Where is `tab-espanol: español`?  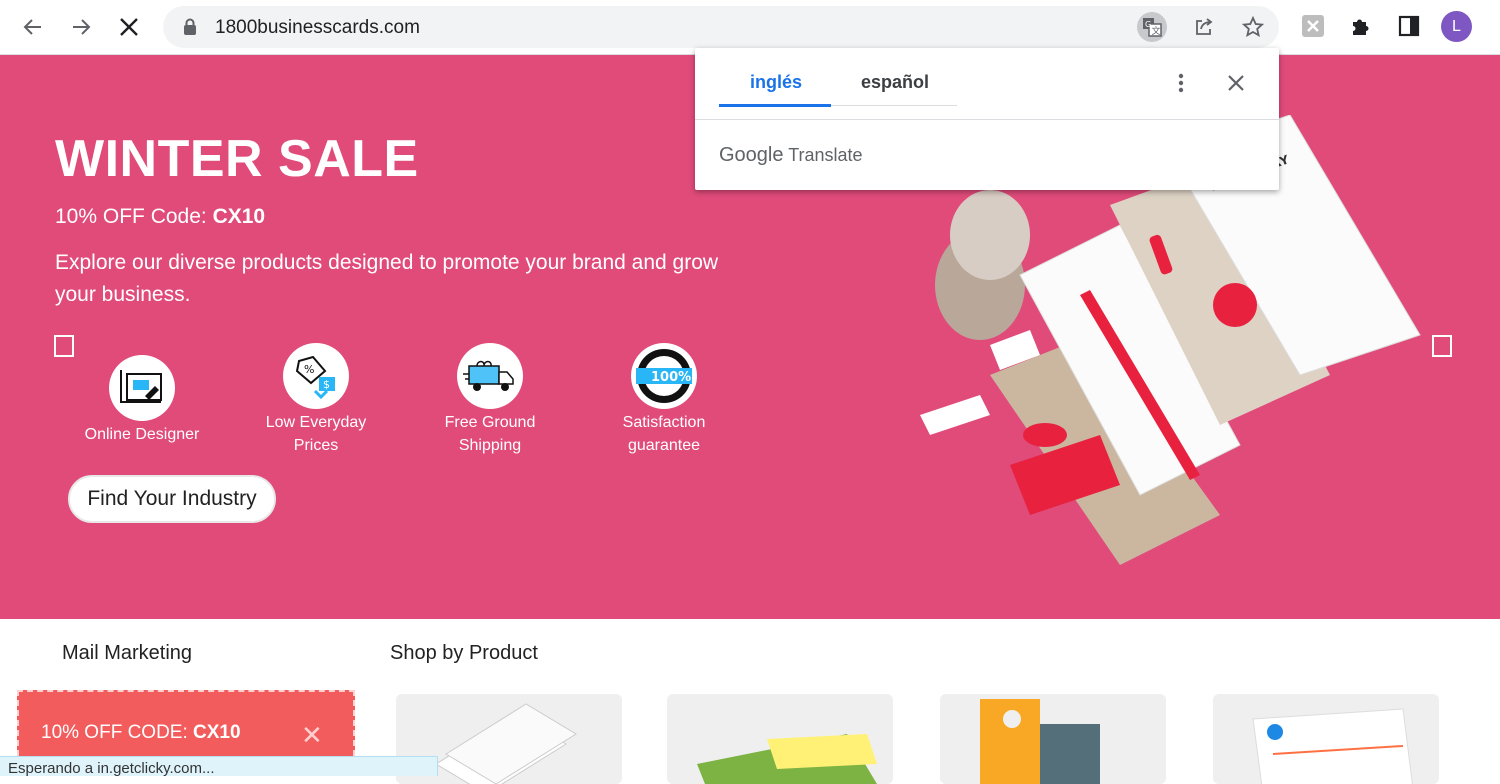
tab-espanol: español is located at coordinates (895, 82).